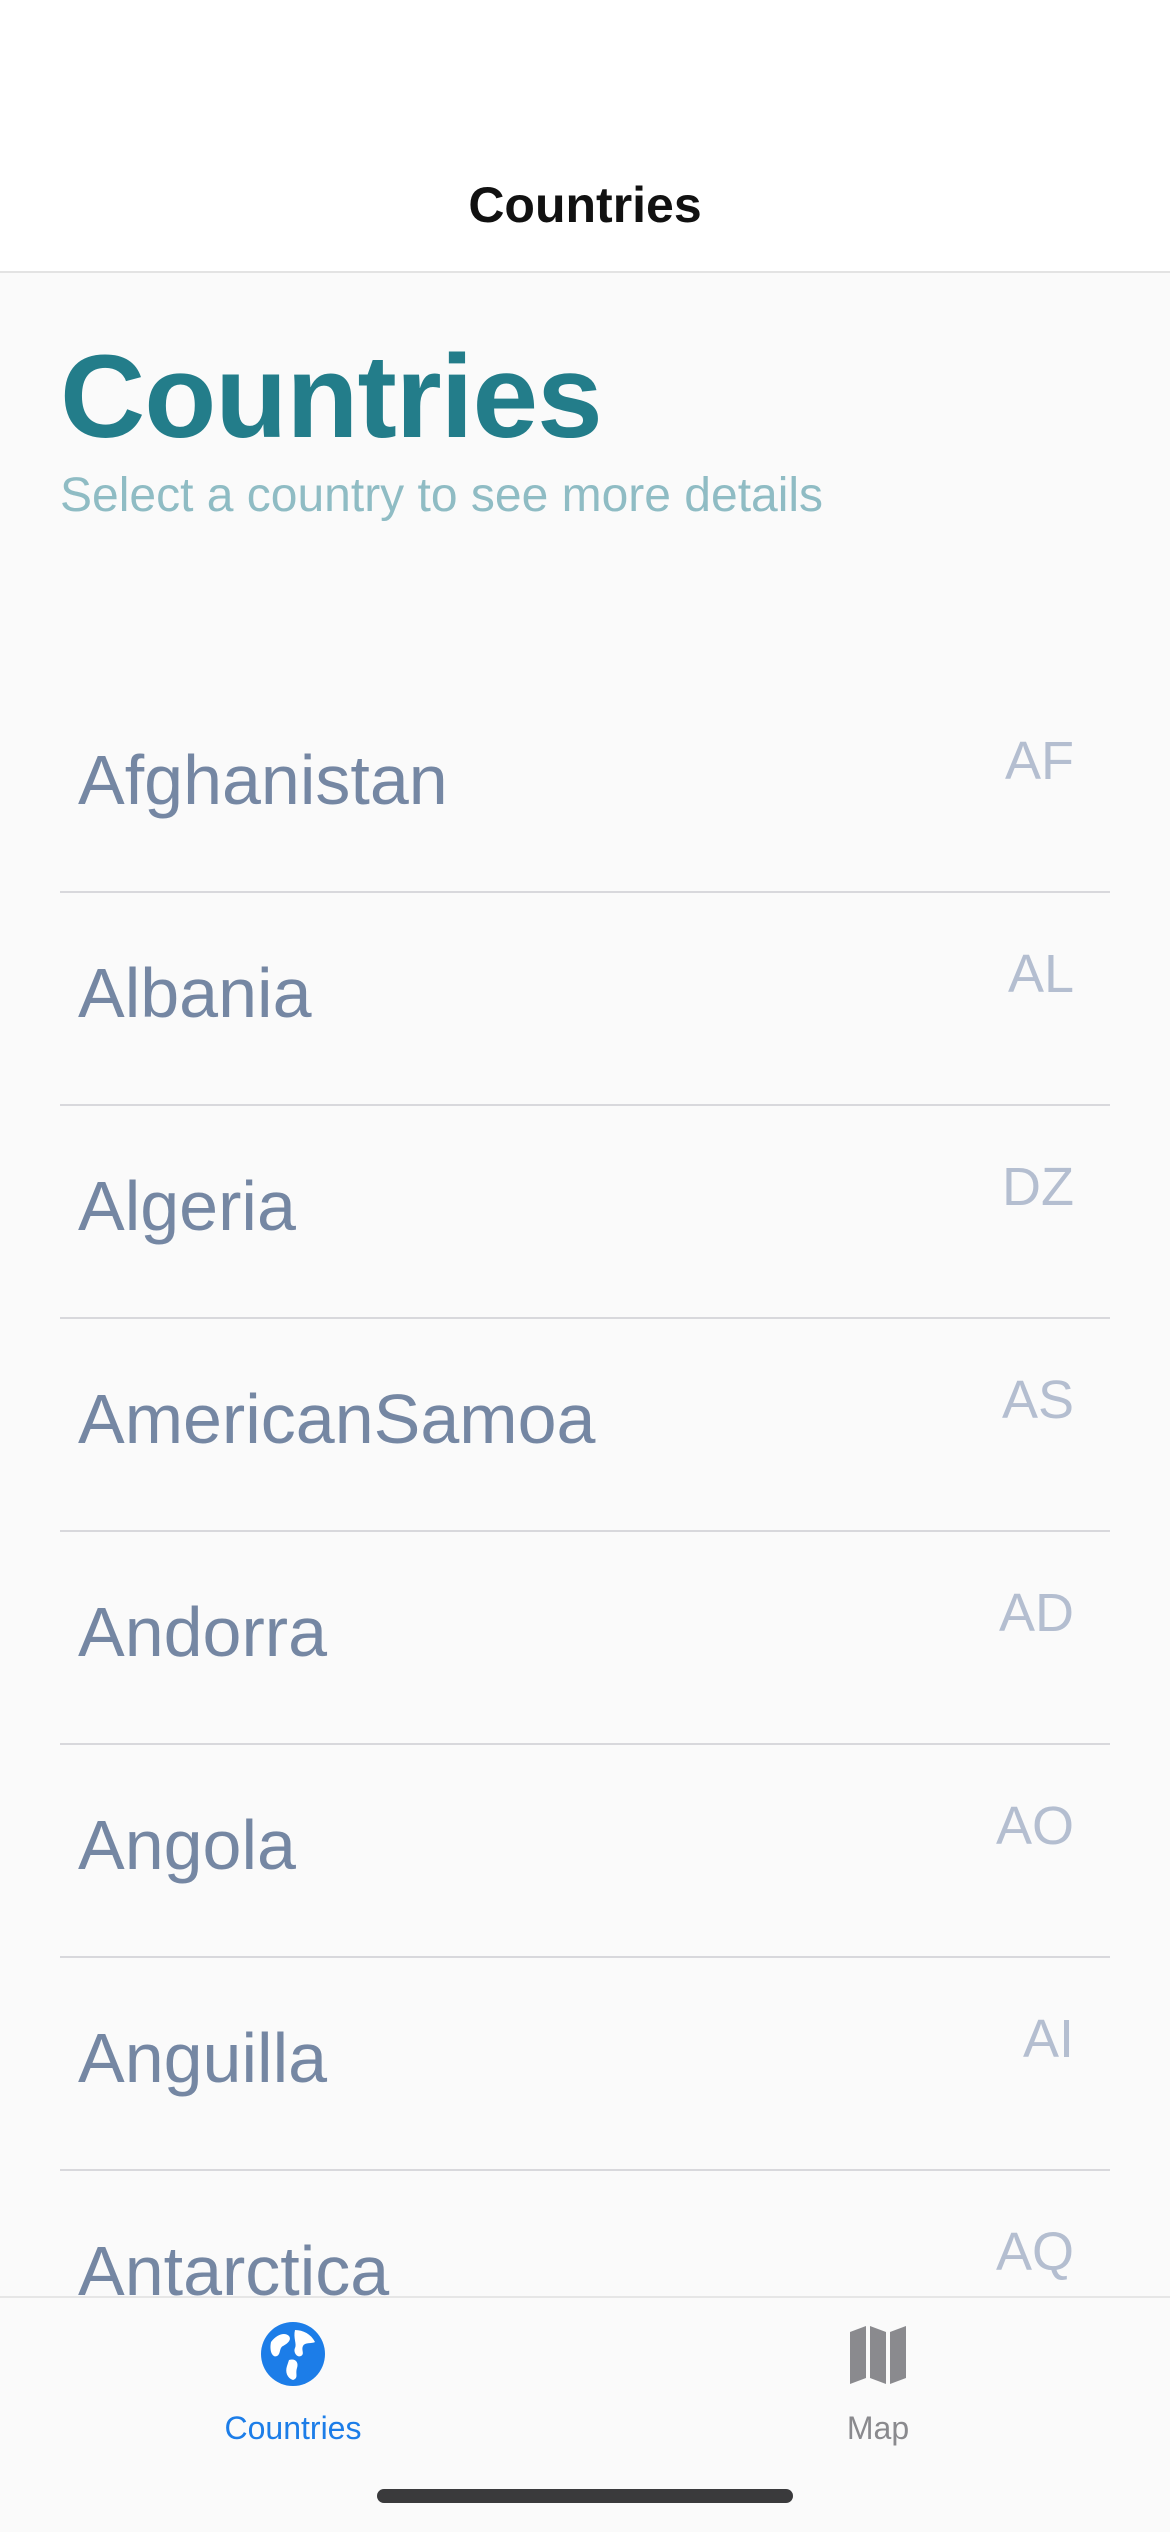  I want to click on country-name: Afghanistan, so click(263, 780).